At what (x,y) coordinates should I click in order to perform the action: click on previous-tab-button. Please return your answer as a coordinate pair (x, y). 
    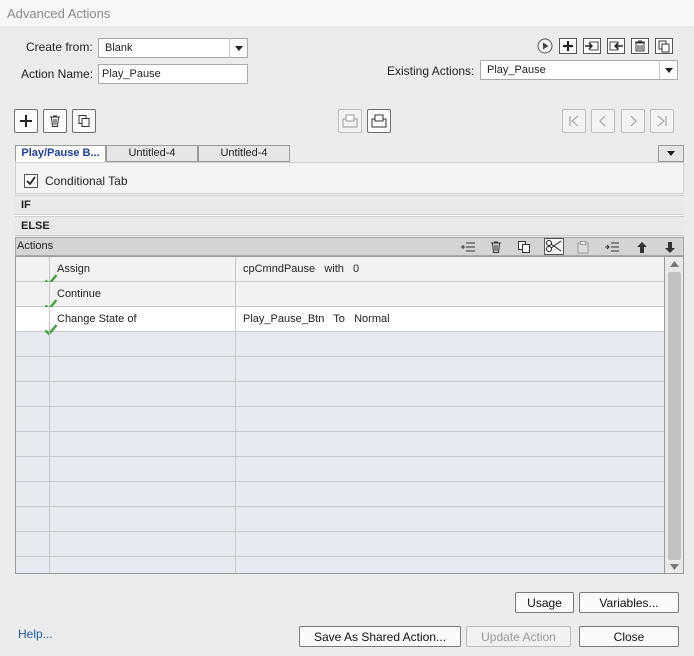
    Looking at the image, I should click on (603, 121).